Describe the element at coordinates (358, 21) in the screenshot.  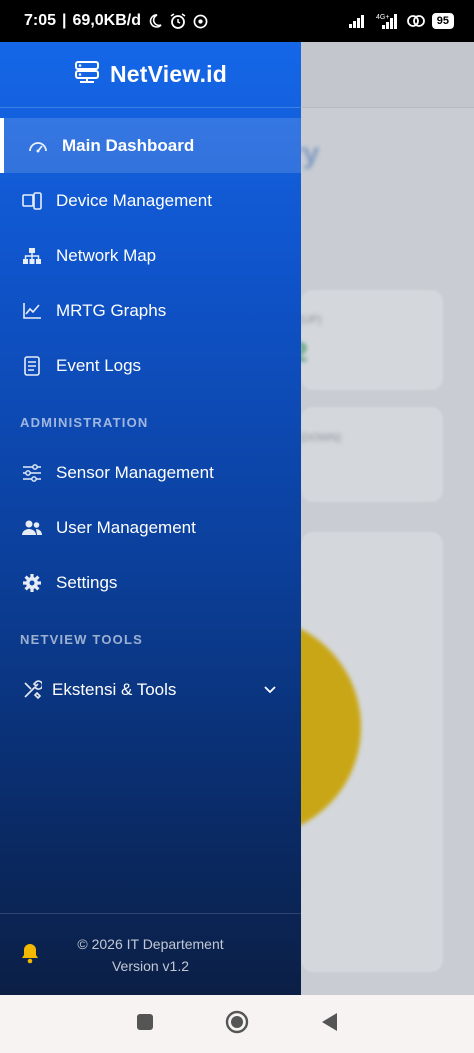
I see `signal-icon` at that location.